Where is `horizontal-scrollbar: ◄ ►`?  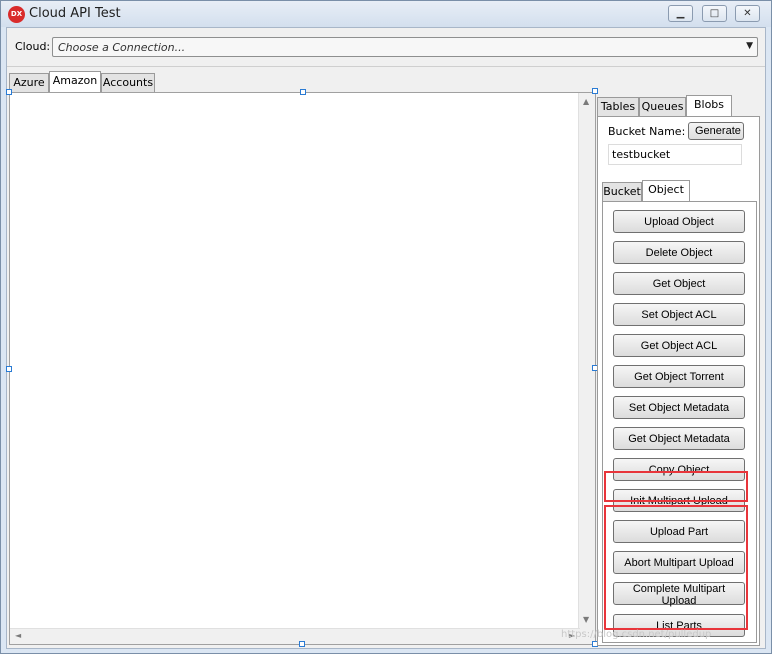
horizontal-scrollbar: ◄ ► is located at coordinates (295, 636).